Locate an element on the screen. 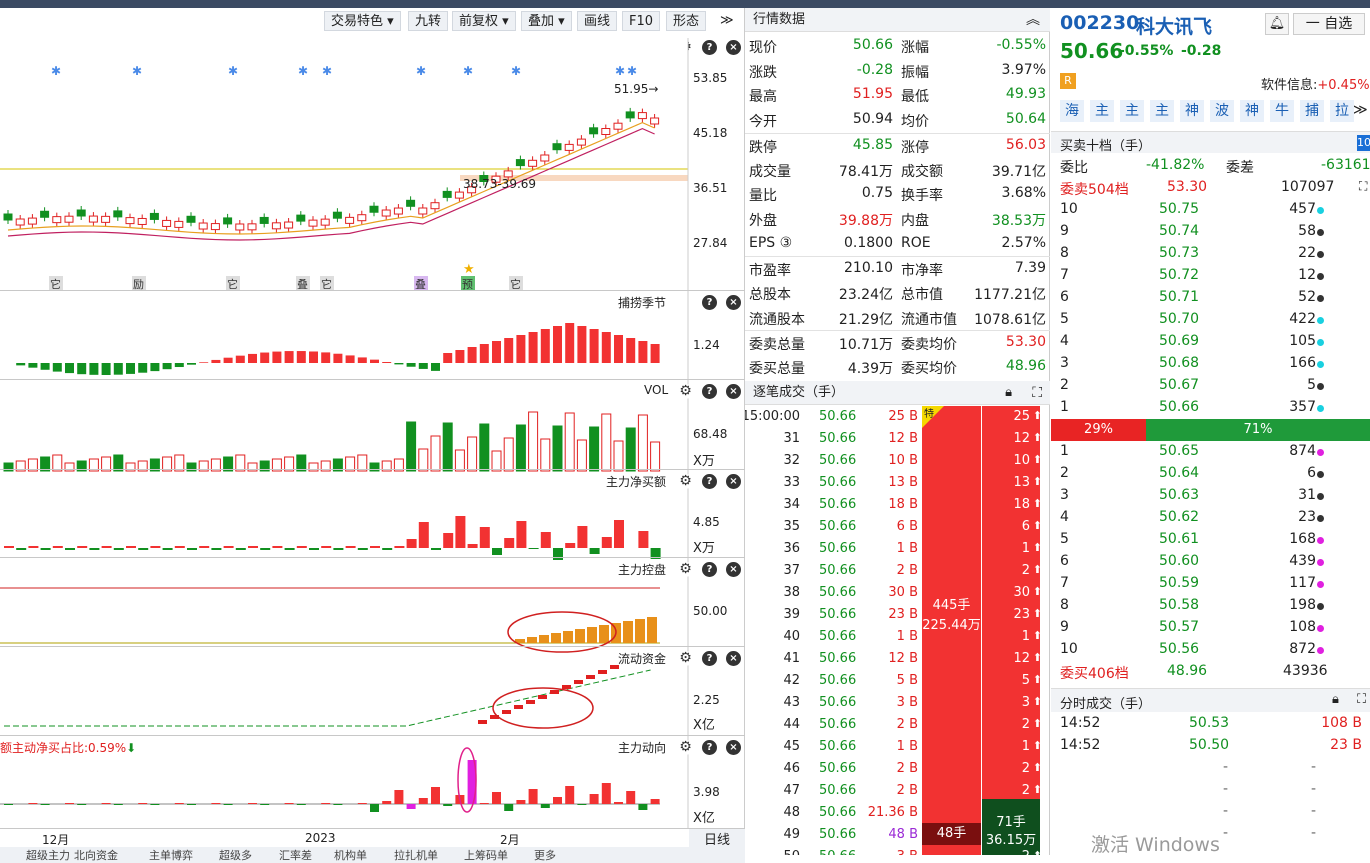  bottom-tab: 拉扎机单 is located at coordinates (419, 855).